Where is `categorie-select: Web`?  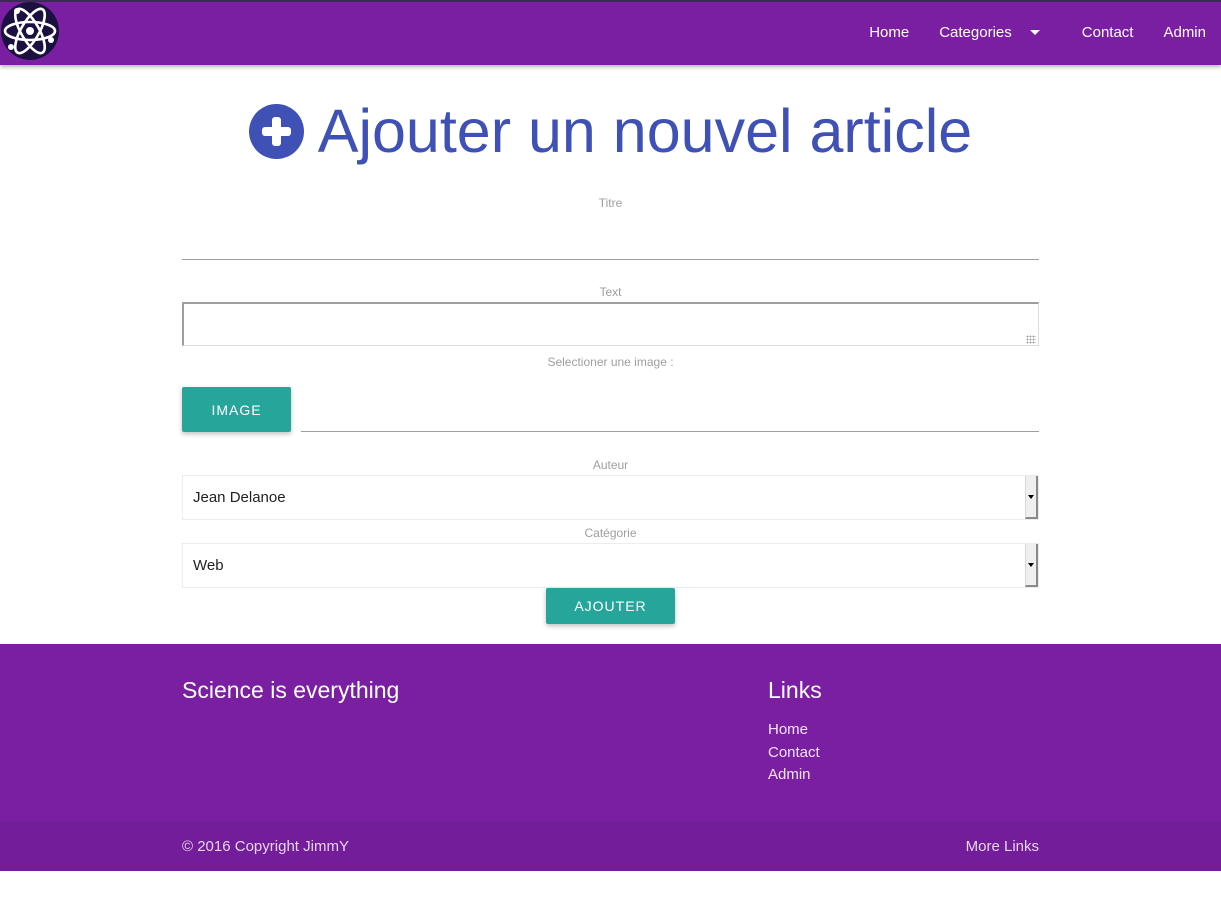 categorie-select: Web is located at coordinates (610, 565).